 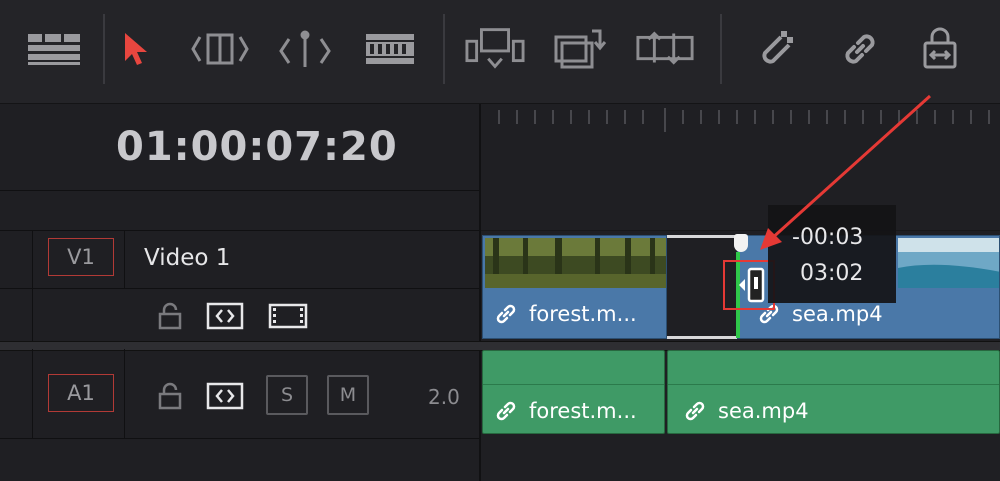 What do you see at coordinates (665, 49) in the screenshot?
I see `replace-clip-icon` at bounding box center [665, 49].